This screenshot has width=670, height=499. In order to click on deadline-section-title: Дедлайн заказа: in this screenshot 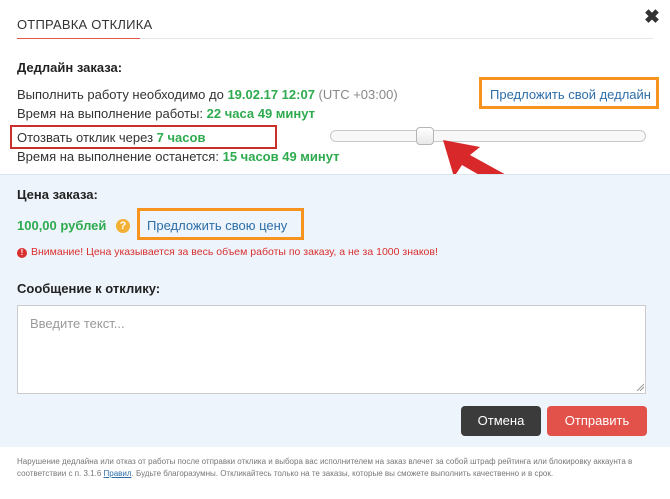, I will do `click(70, 67)`.